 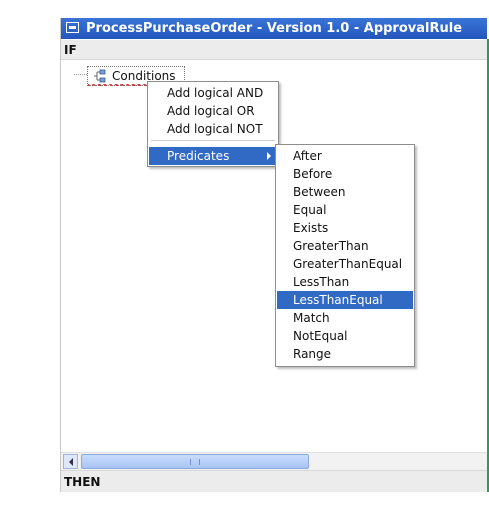 What do you see at coordinates (345, 354) in the screenshot?
I see `predicate-range: Range` at bounding box center [345, 354].